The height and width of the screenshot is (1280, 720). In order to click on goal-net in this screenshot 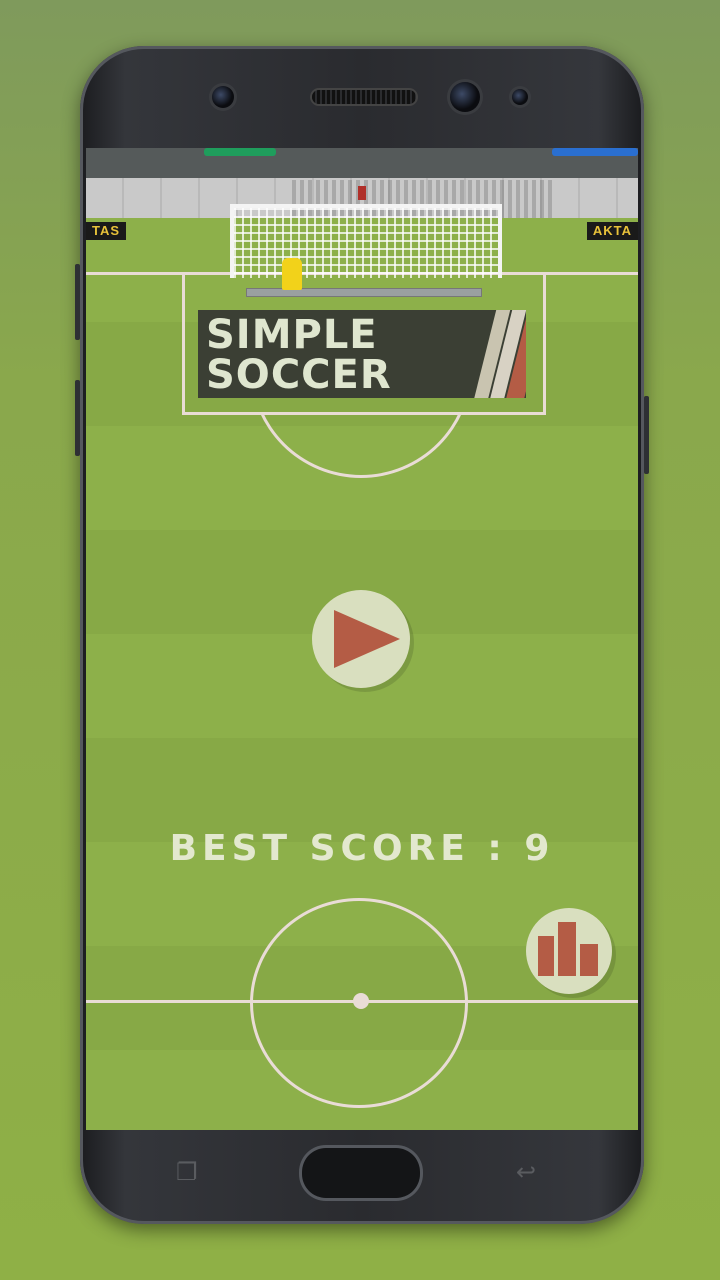, I will do `click(366, 241)`.